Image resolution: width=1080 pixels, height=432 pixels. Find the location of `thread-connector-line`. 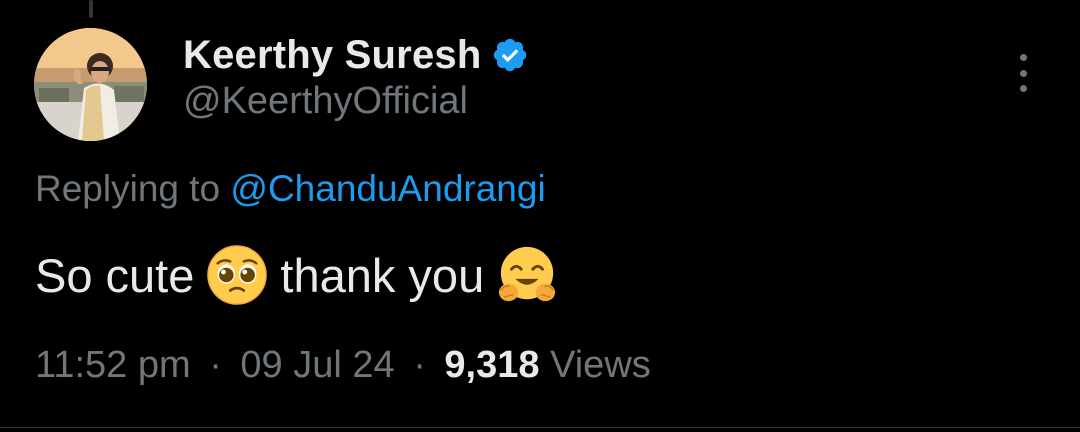

thread-connector-line is located at coordinates (91, 9).